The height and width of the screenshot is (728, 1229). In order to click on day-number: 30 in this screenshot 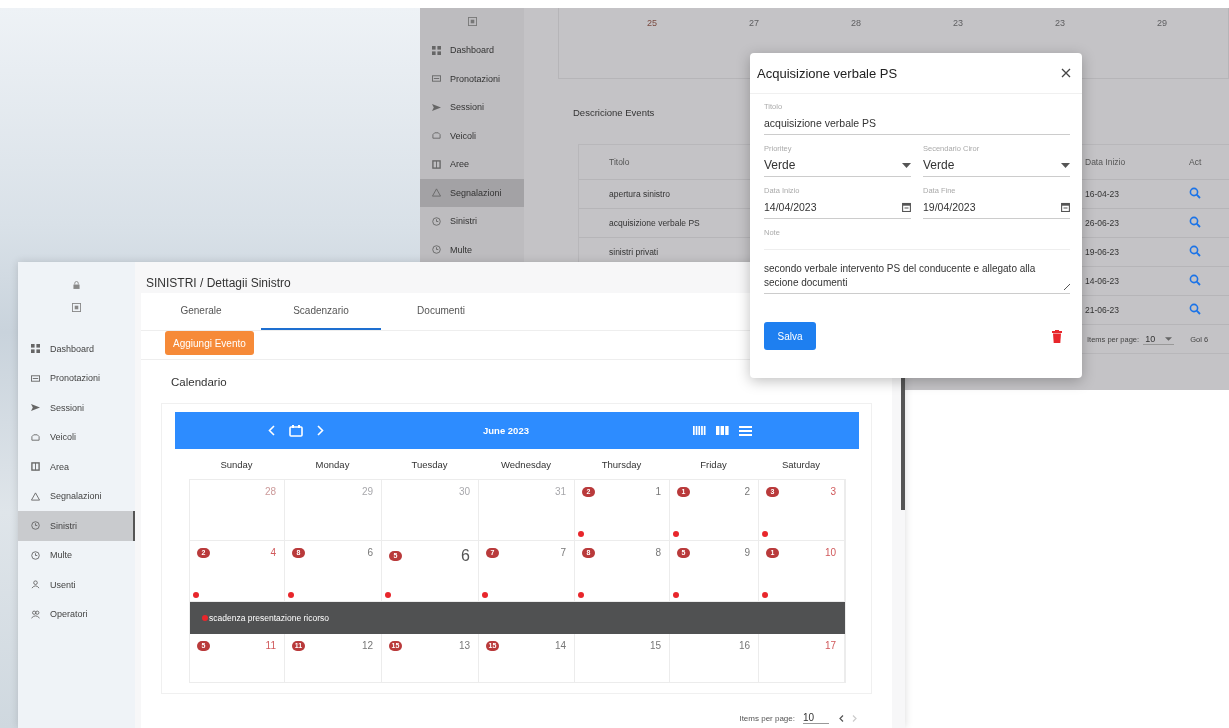, I will do `click(464, 491)`.